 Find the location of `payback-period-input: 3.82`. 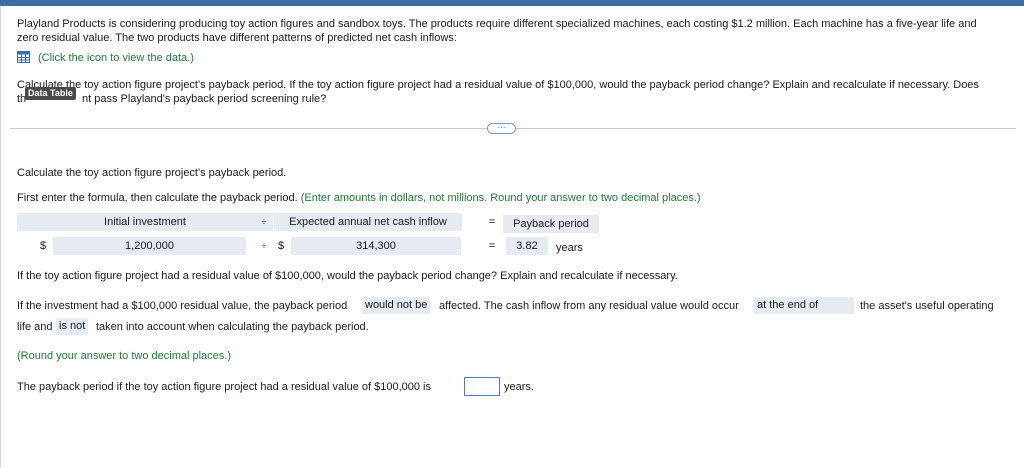

payback-period-input: 3.82 is located at coordinates (527, 246).